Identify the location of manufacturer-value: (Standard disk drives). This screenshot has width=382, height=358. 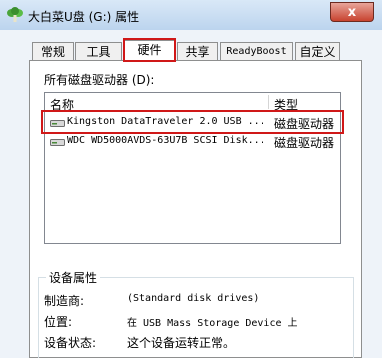
(193, 298).